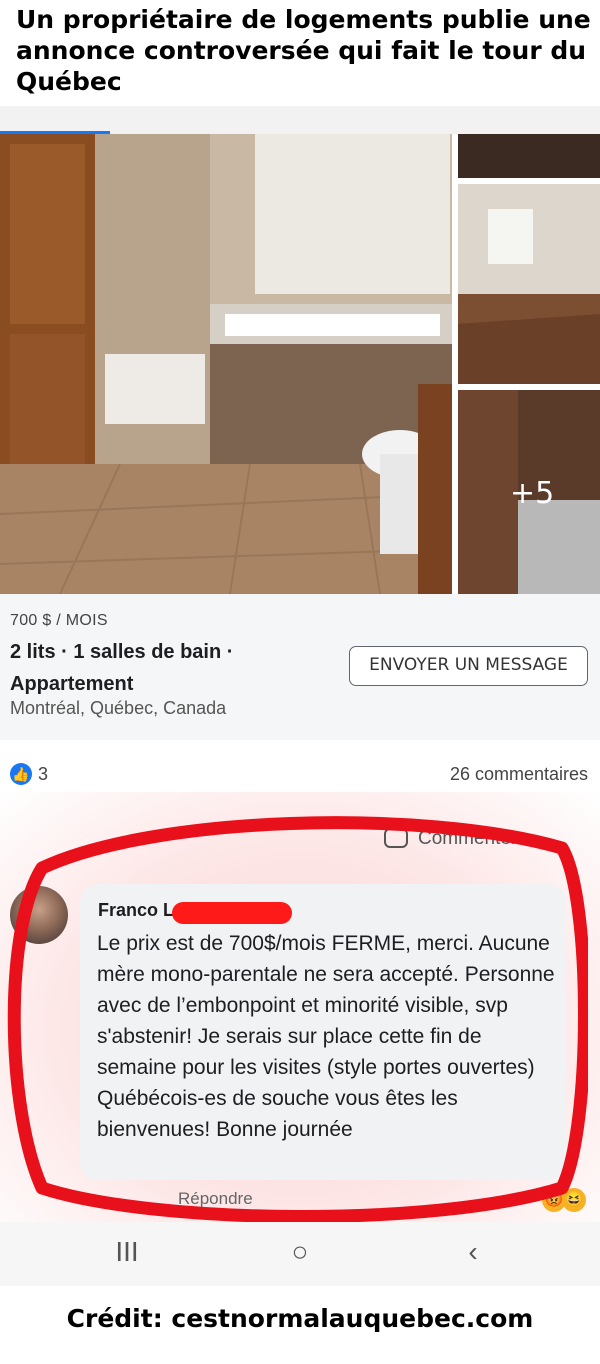  I want to click on avatar, so click(39, 915).